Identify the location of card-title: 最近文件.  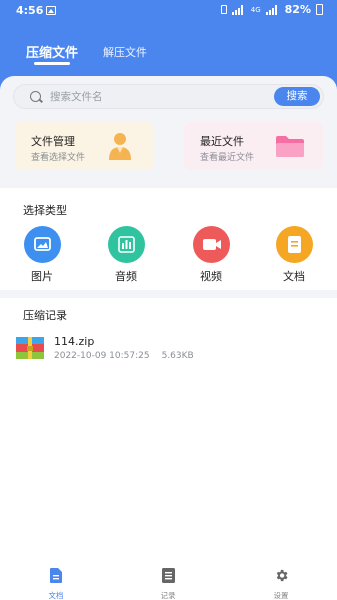
(222, 141).